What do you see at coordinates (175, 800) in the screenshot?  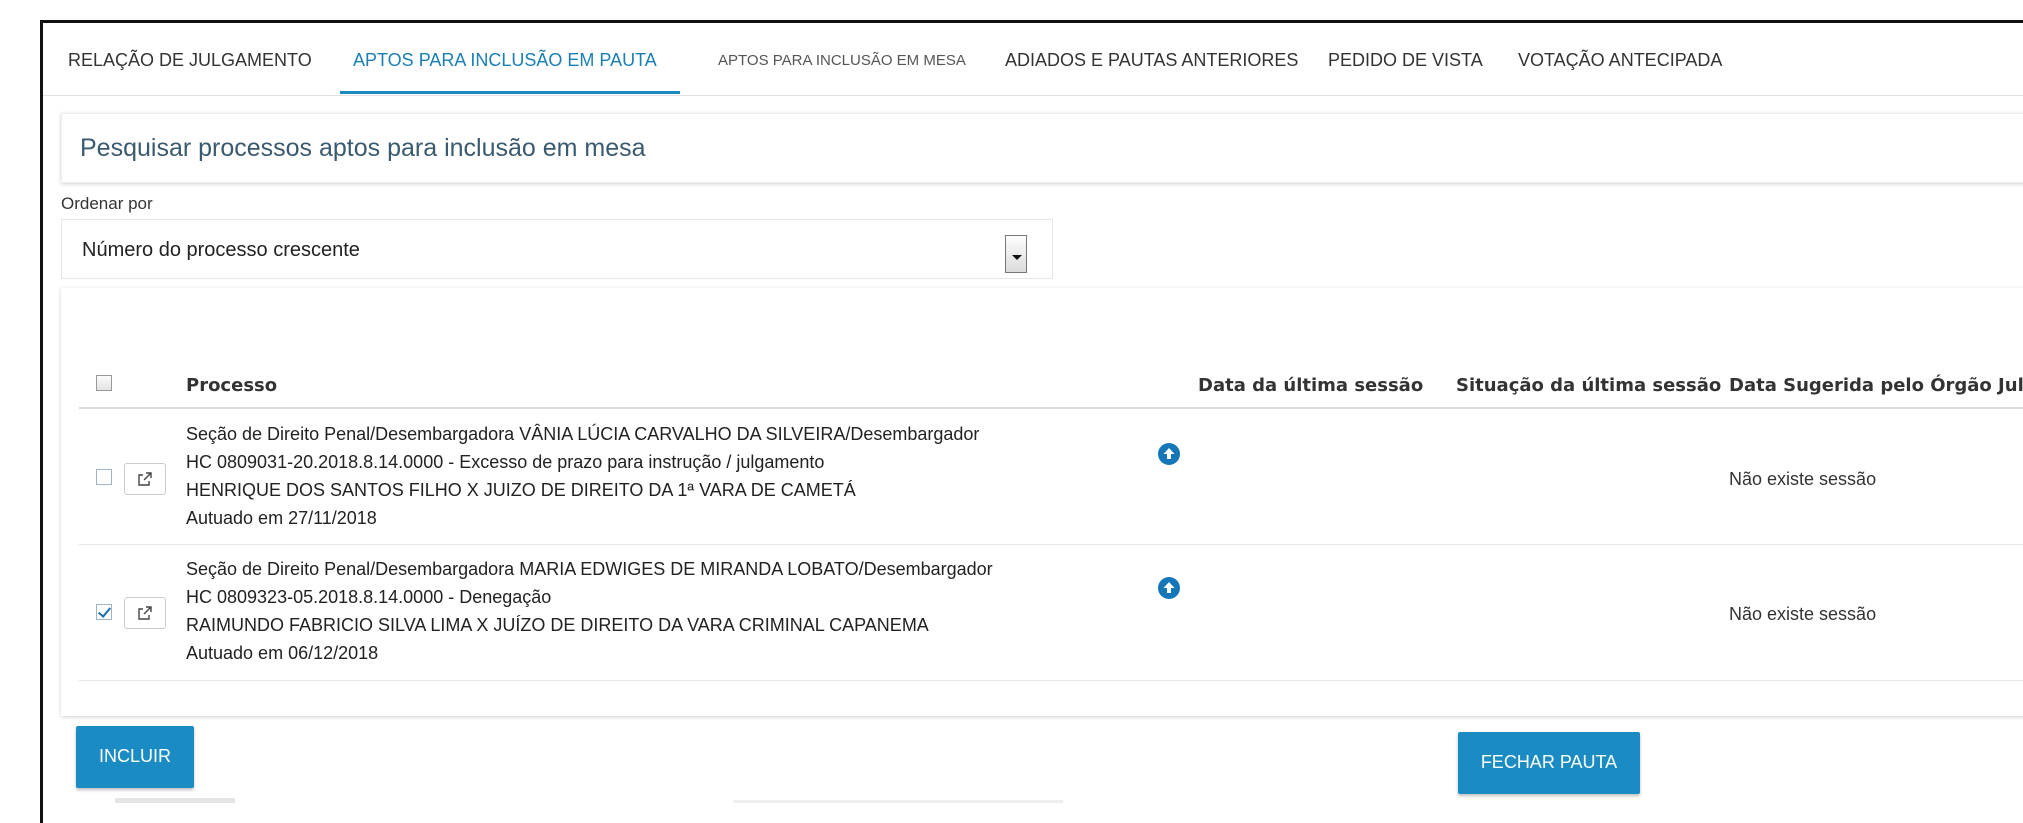 I see `button-shadow` at bounding box center [175, 800].